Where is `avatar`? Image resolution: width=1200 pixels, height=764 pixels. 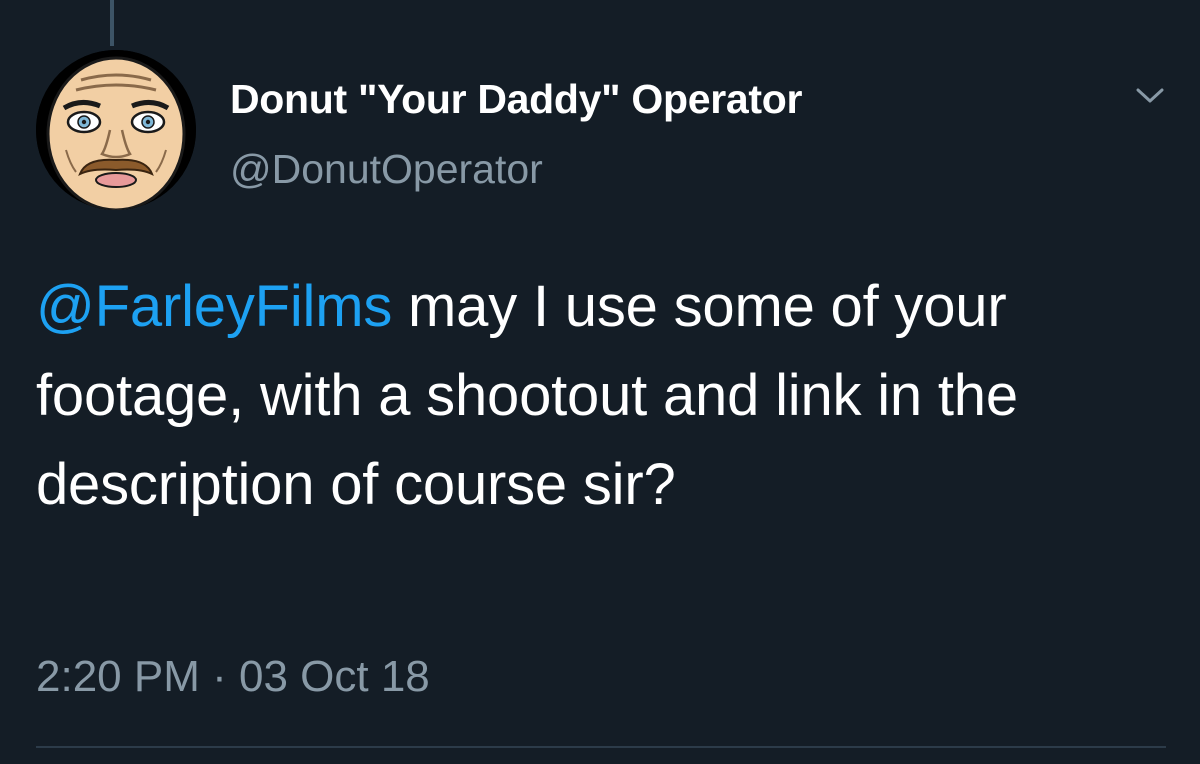 avatar is located at coordinates (116, 130).